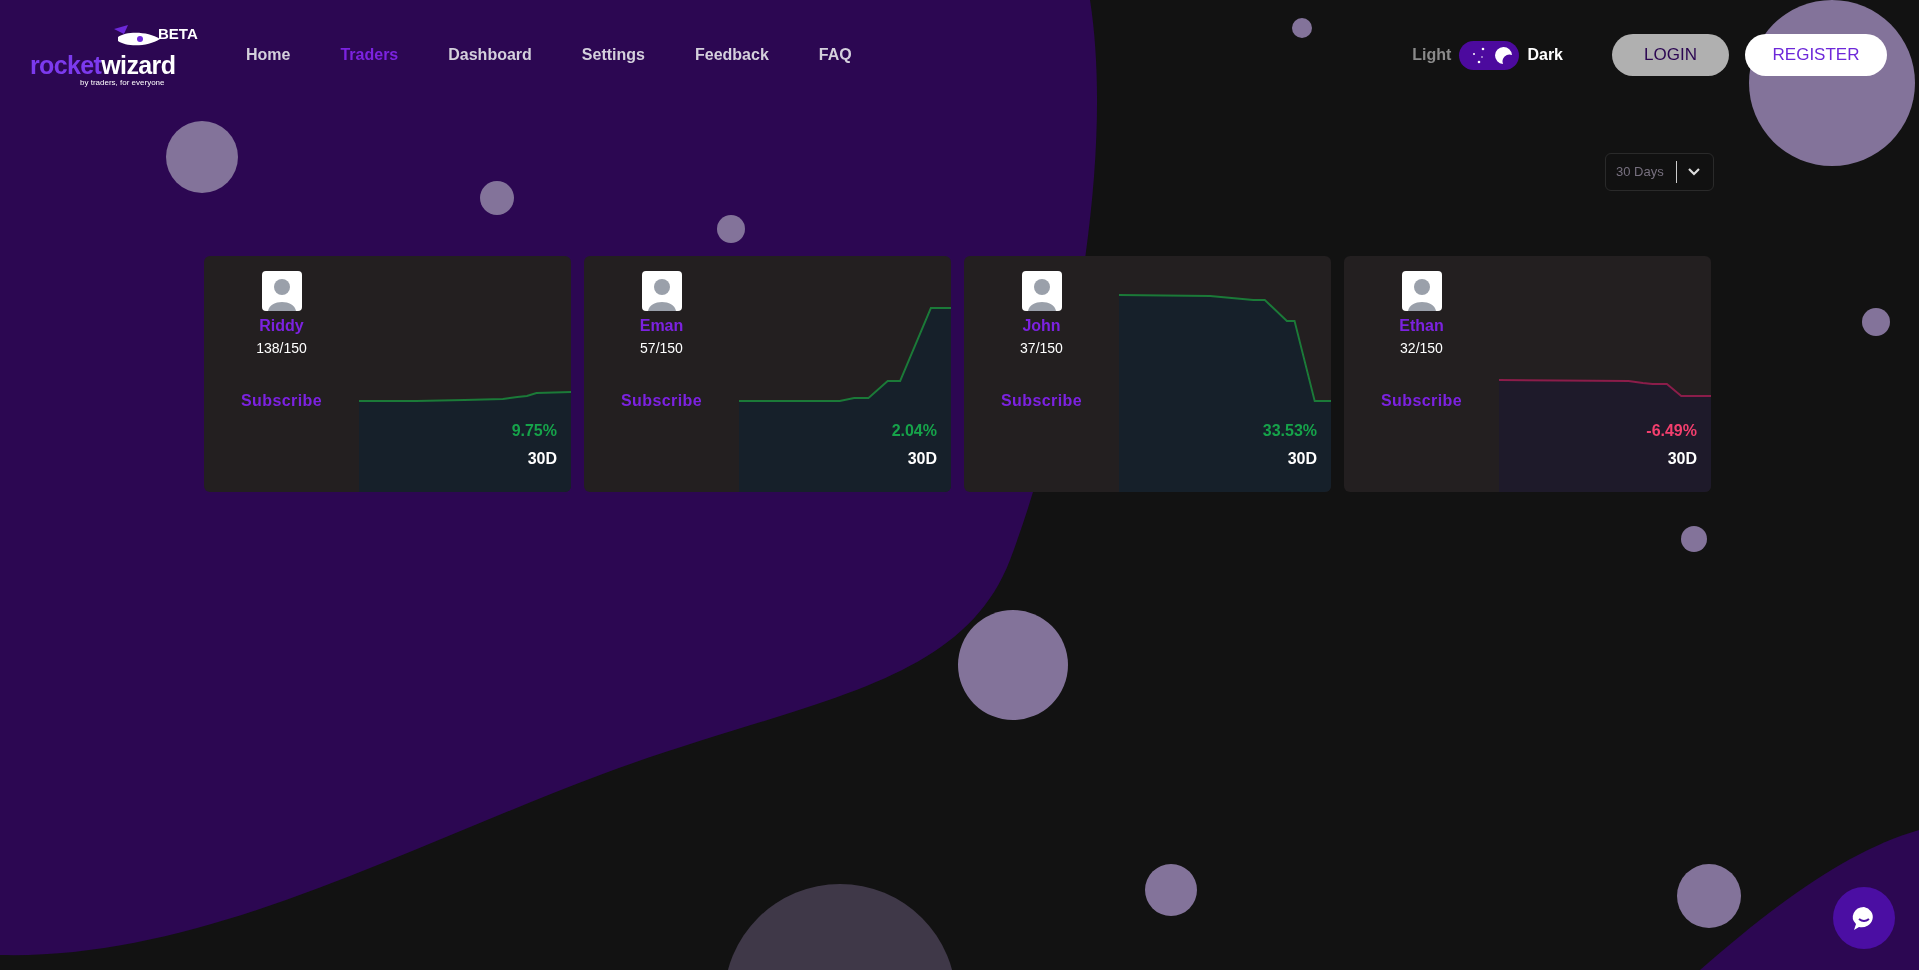 This screenshot has height=970, width=1919. I want to click on subscriber-count: 57/150, so click(661, 348).